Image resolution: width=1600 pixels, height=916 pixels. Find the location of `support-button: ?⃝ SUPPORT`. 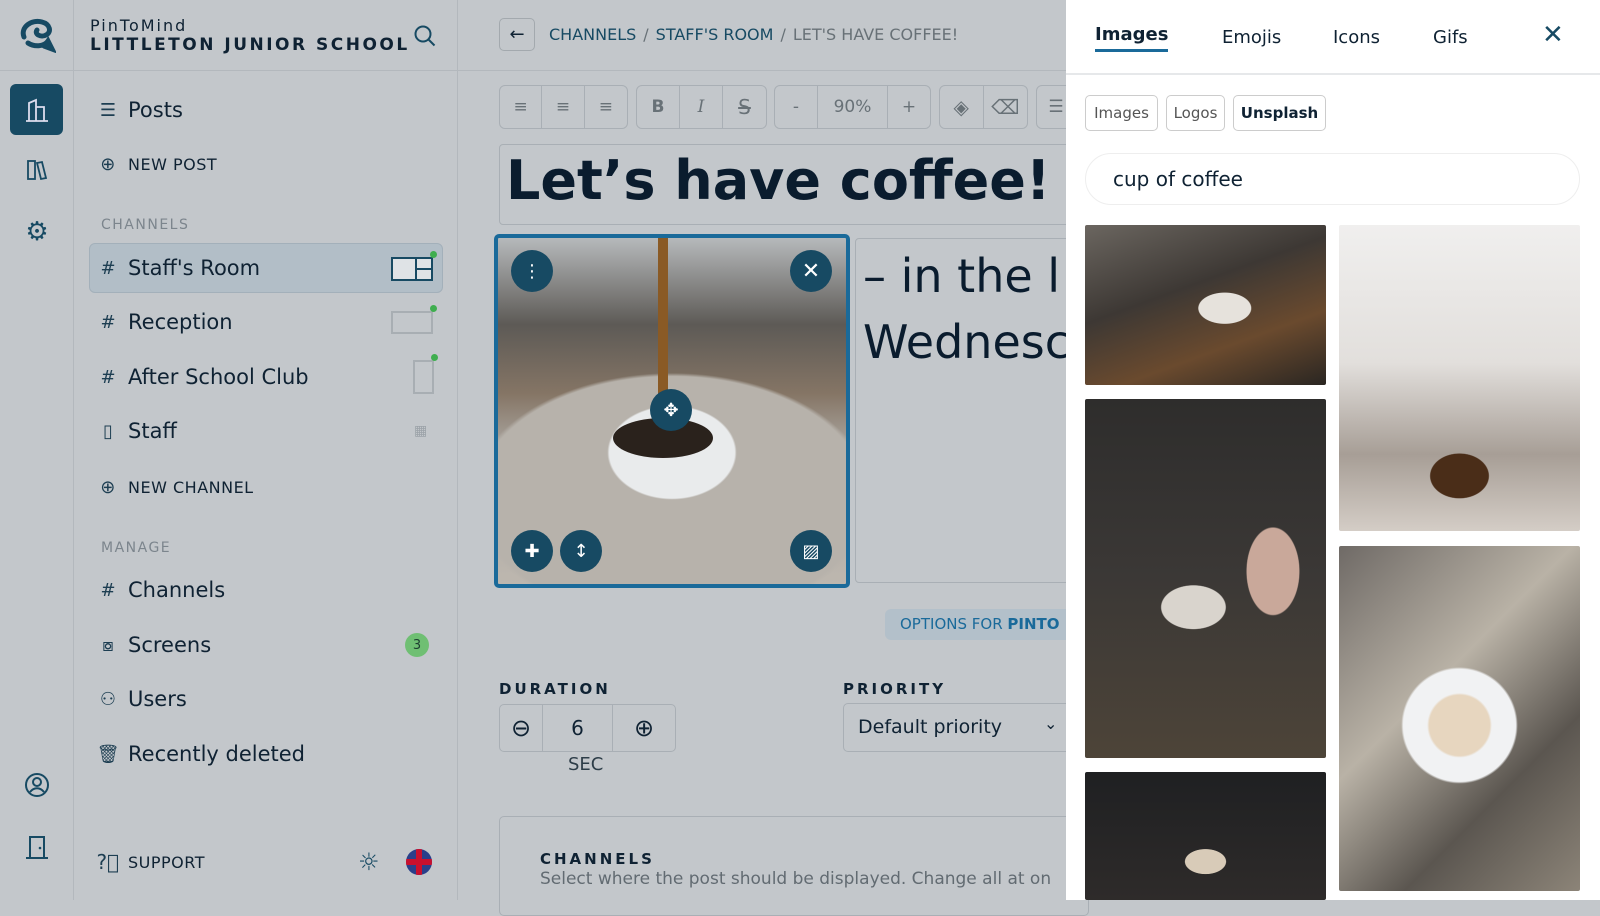

support-button: ?⃝ SUPPORT is located at coordinates (150, 862).